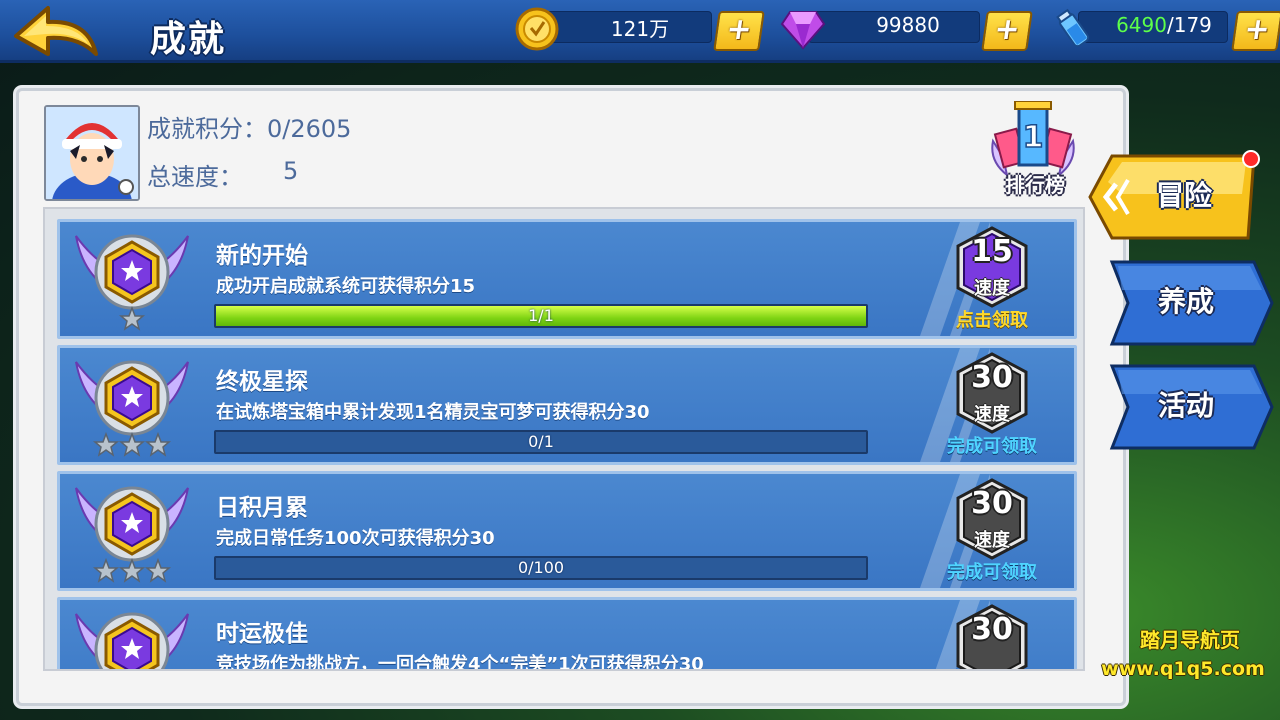 The height and width of the screenshot is (720, 1280). What do you see at coordinates (567, 279) in the screenshot?
I see `achievement-row: 新的开始成功开启成就系统可获得积分15 1/1 15 速度点击领取` at bounding box center [567, 279].